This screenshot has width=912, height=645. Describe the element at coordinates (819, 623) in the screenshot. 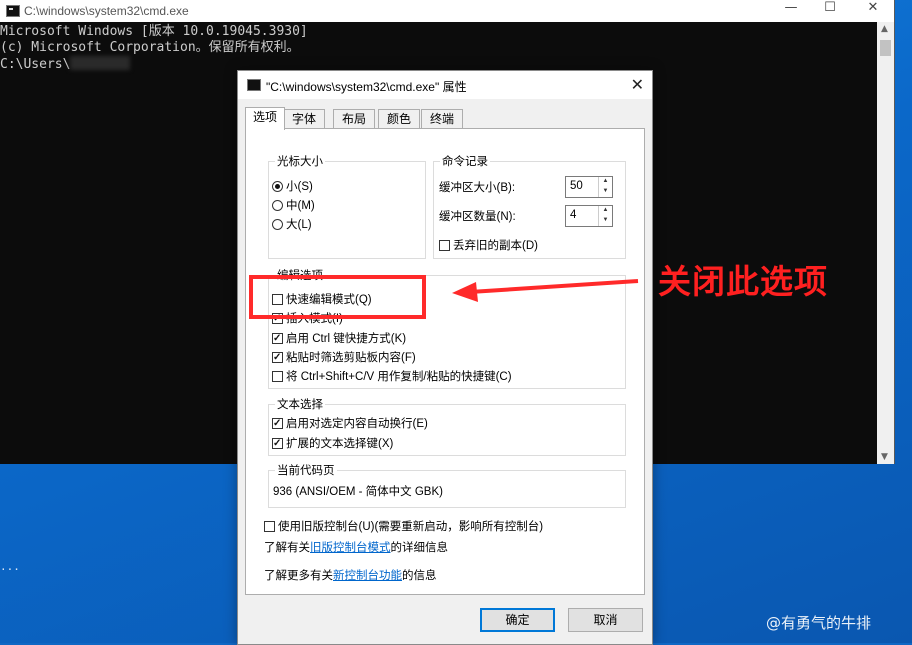

I see `watermark: @有勇气的牛排` at that location.